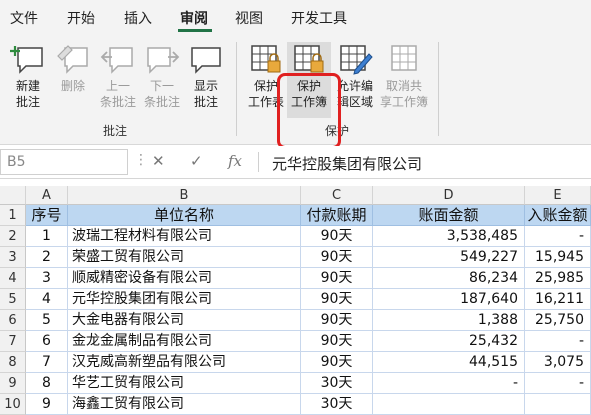 This screenshot has width=591, height=415. I want to click on menu-view: 视图, so click(249, 18).